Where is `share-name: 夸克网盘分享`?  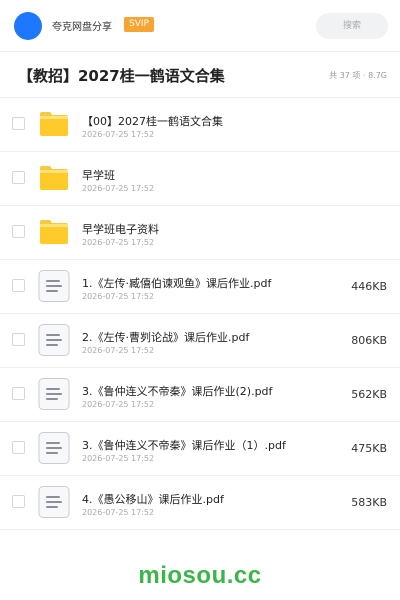 share-name: 夸克网盘分享 is located at coordinates (82, 27).